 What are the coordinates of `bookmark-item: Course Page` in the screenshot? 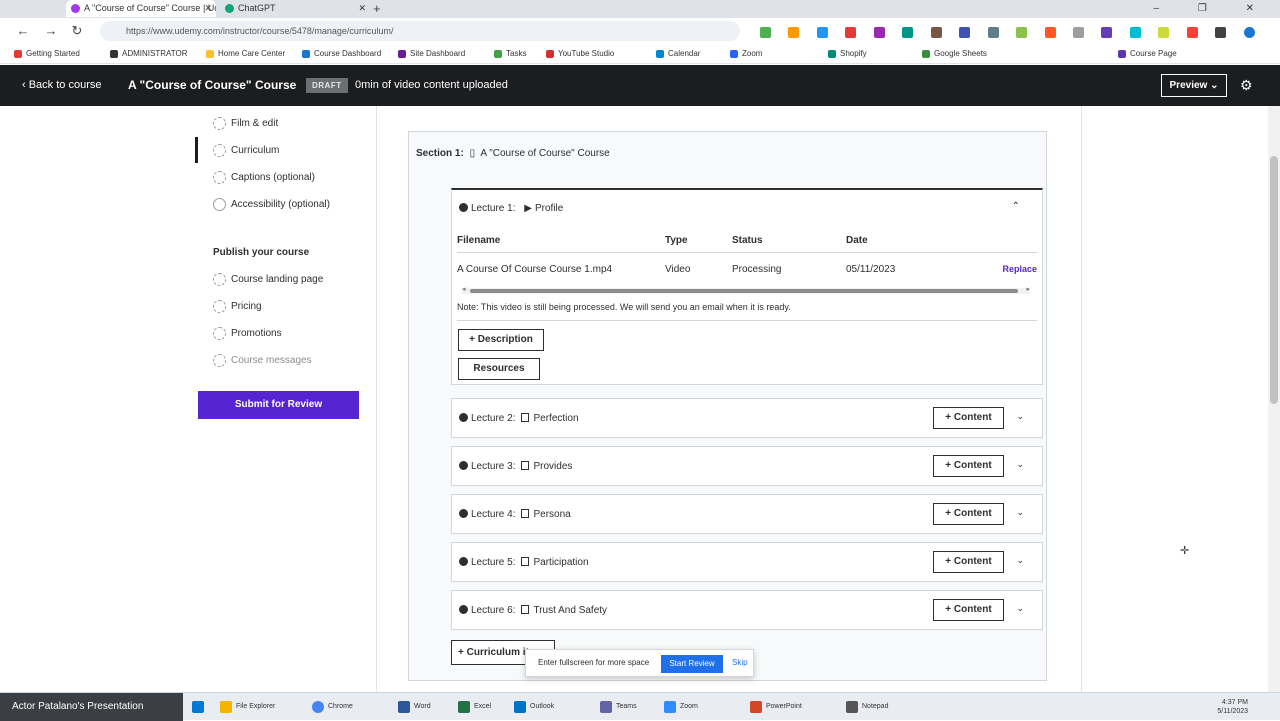 It's located at (1147, 54).